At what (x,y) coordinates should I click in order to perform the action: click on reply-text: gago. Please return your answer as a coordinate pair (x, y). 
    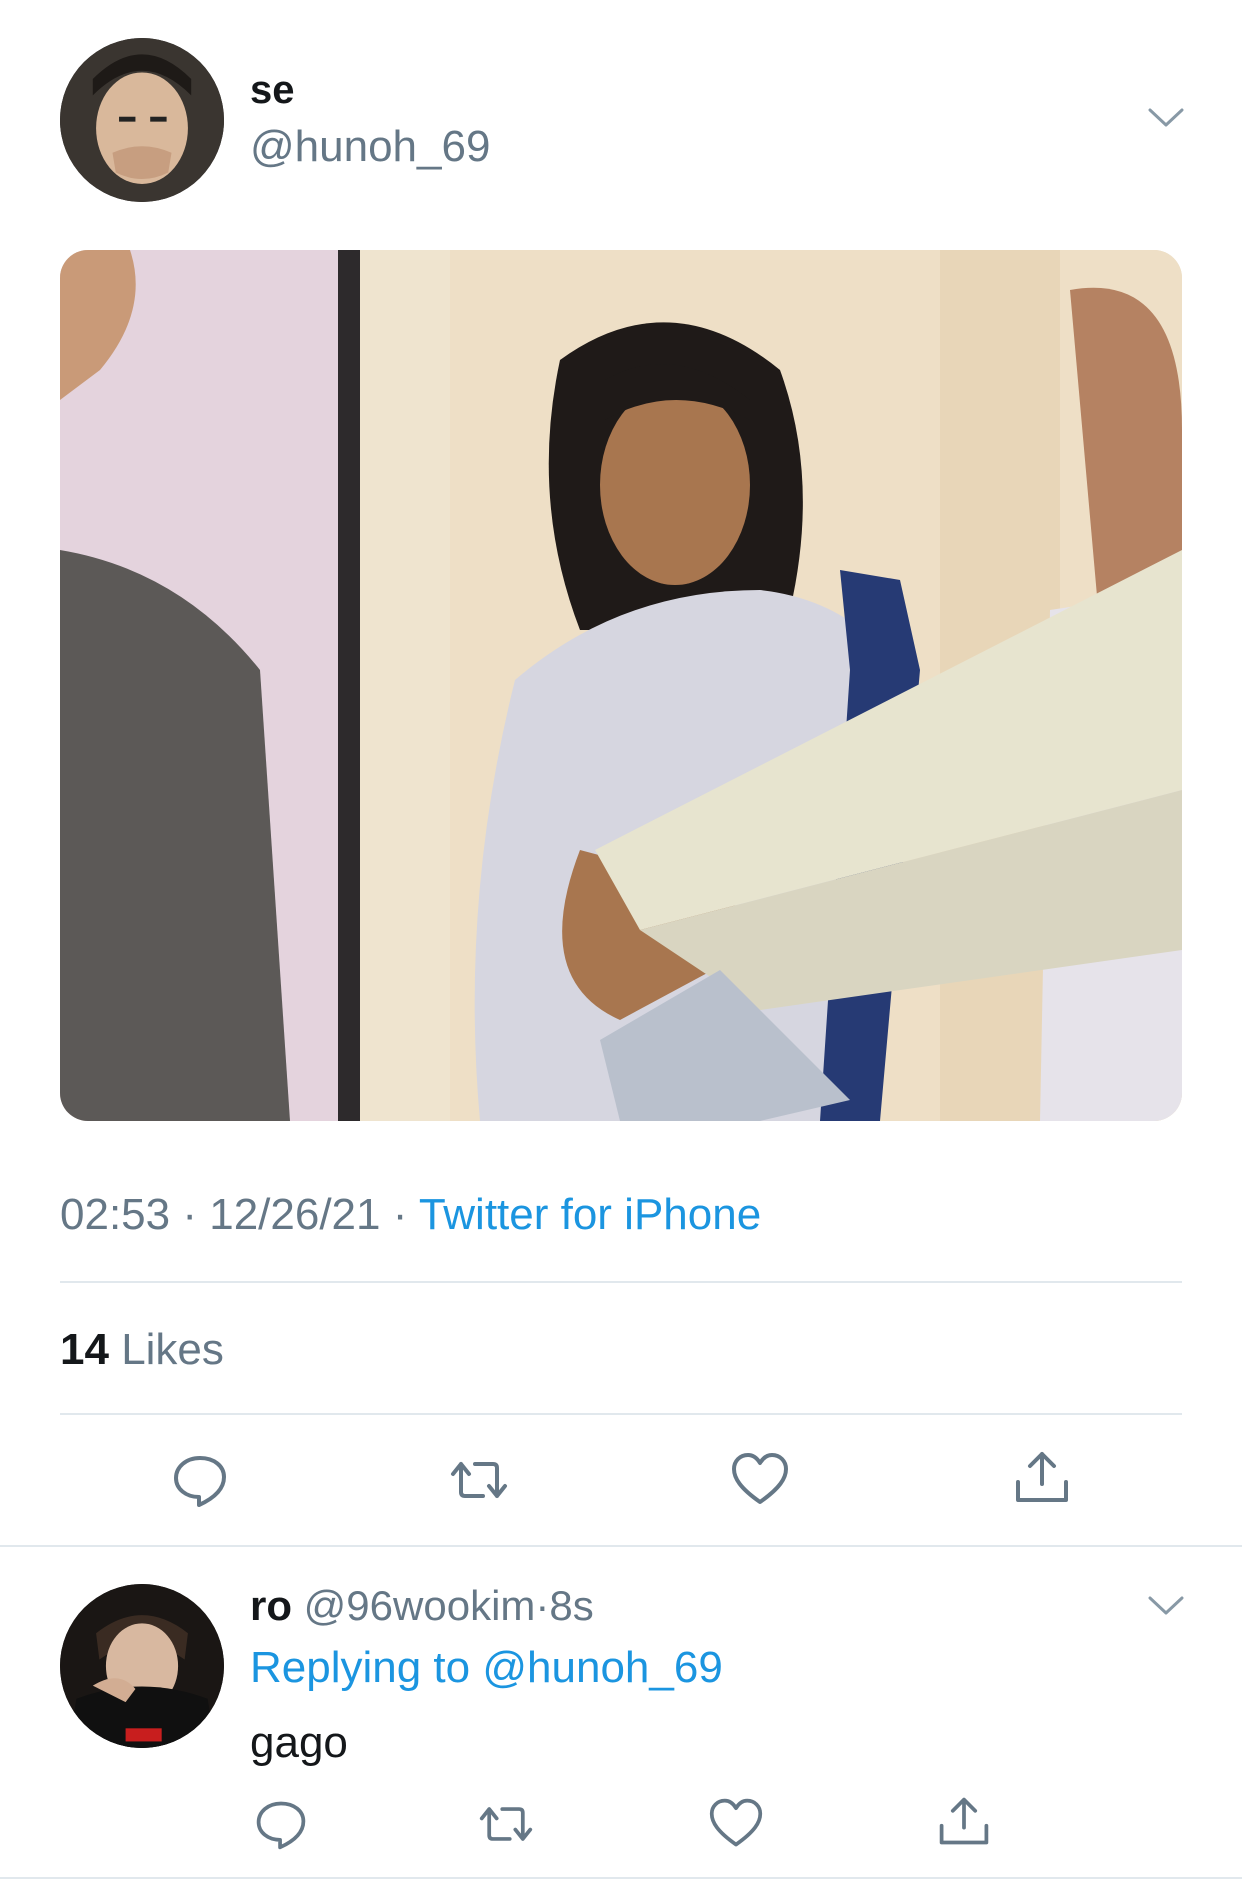
    Looking at the image, I should click on (299, 1742).